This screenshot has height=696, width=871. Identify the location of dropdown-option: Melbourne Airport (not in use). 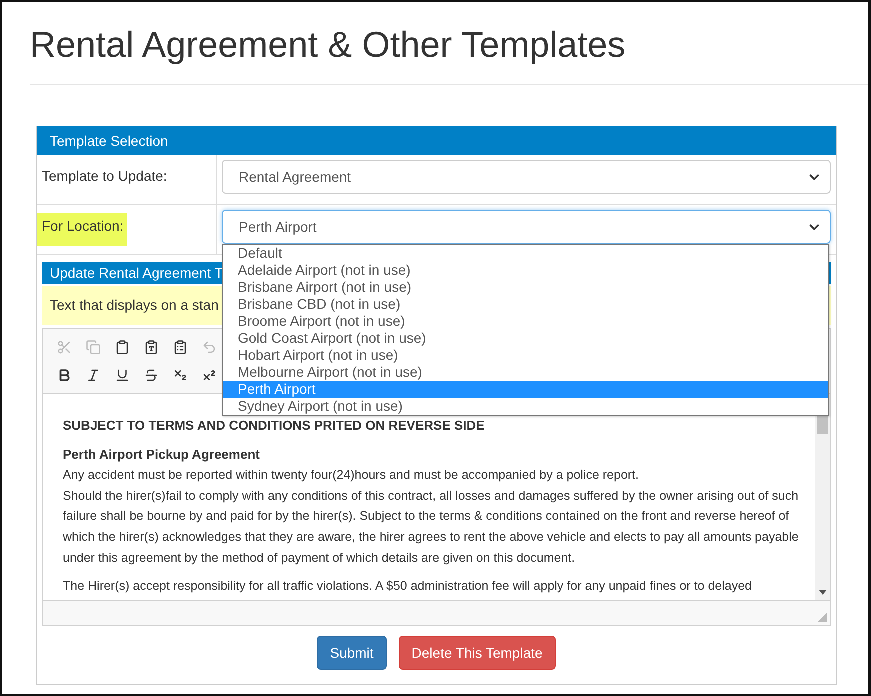
(525, 372).